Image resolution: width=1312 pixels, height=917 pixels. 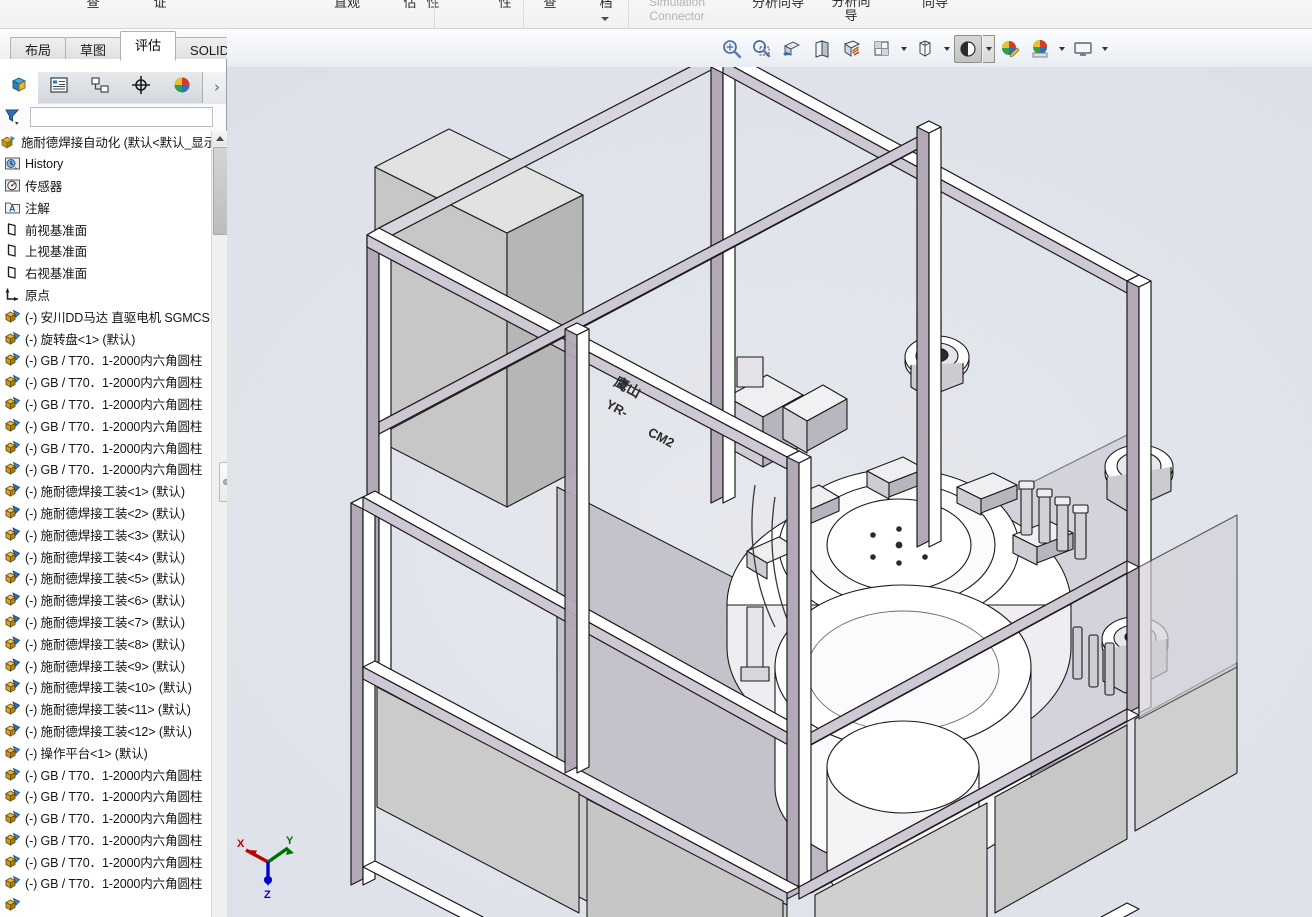 I want to click on tree-item: 施耐德焊接自动化 (默认<默认_显示状, so click(x=105, y=142).